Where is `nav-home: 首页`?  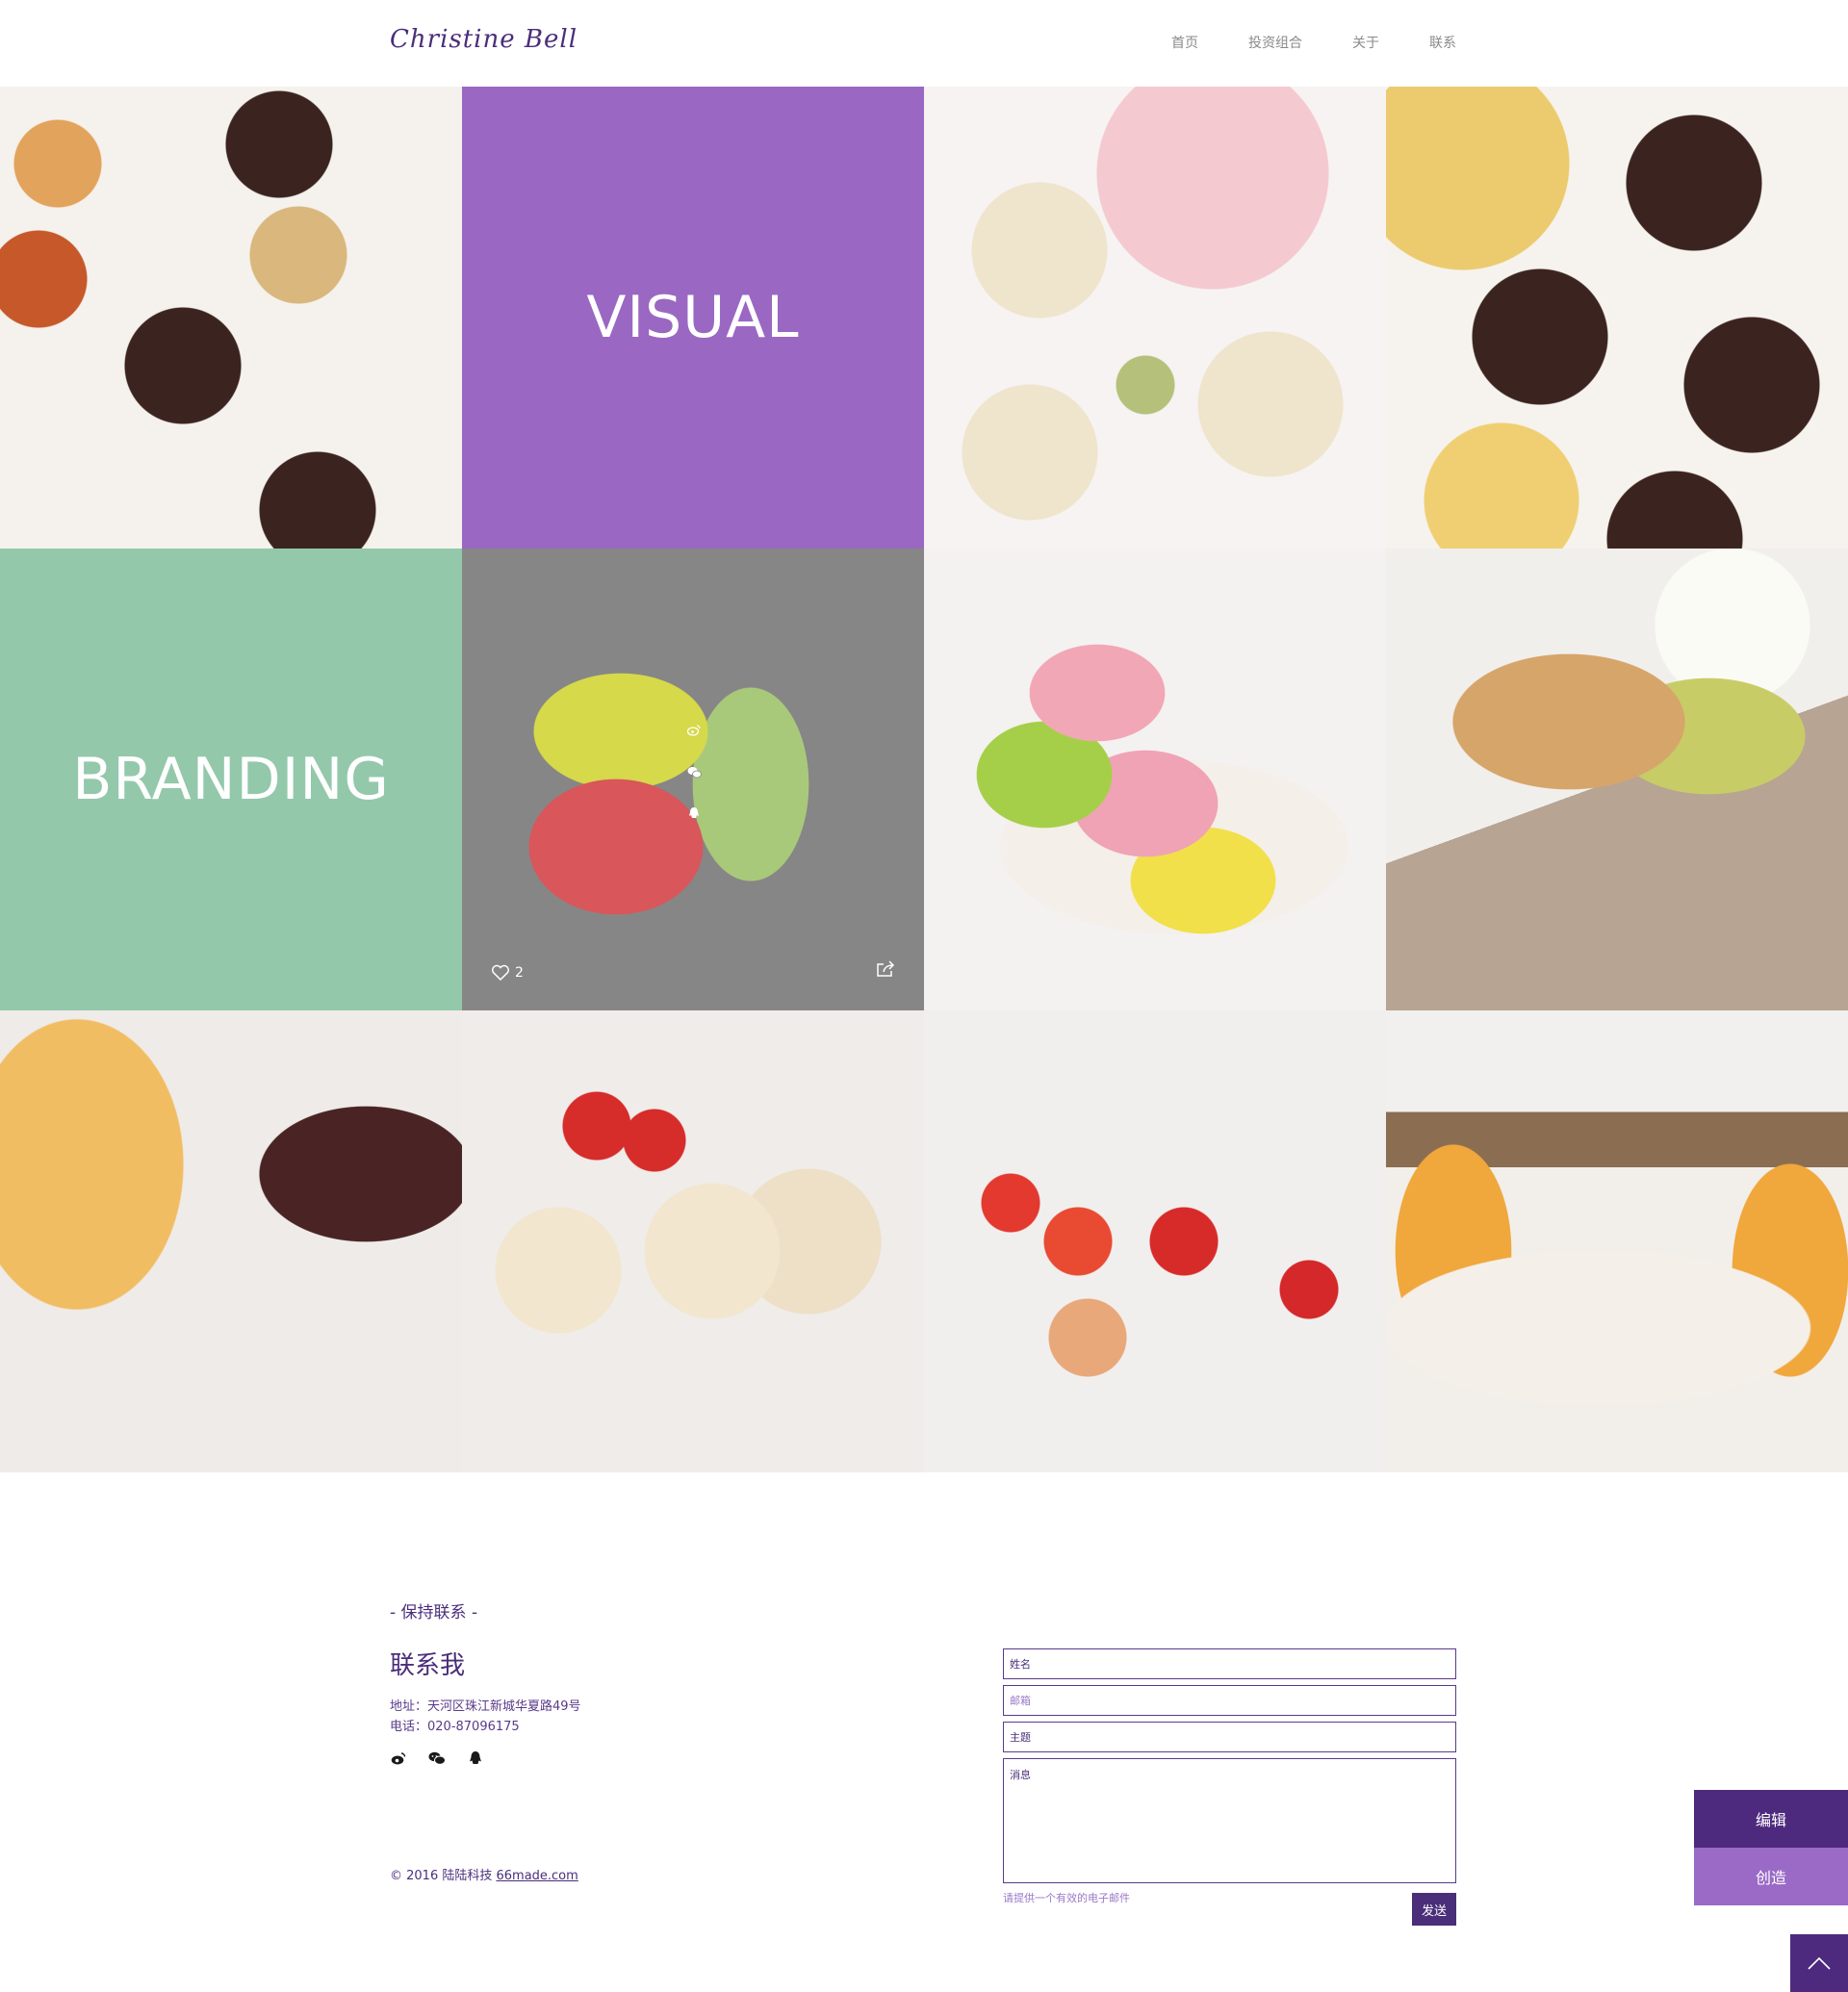
nav-home: 首页 is located at coordinates (1184, 43).